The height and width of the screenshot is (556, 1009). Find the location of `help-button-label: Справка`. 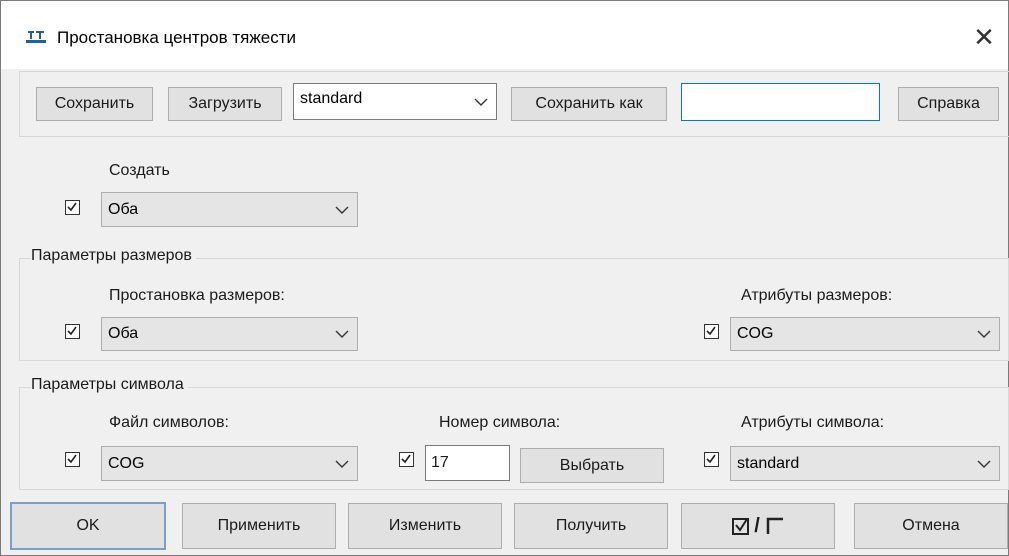

help-button-label: Справка is located at coordinates (948, 103).